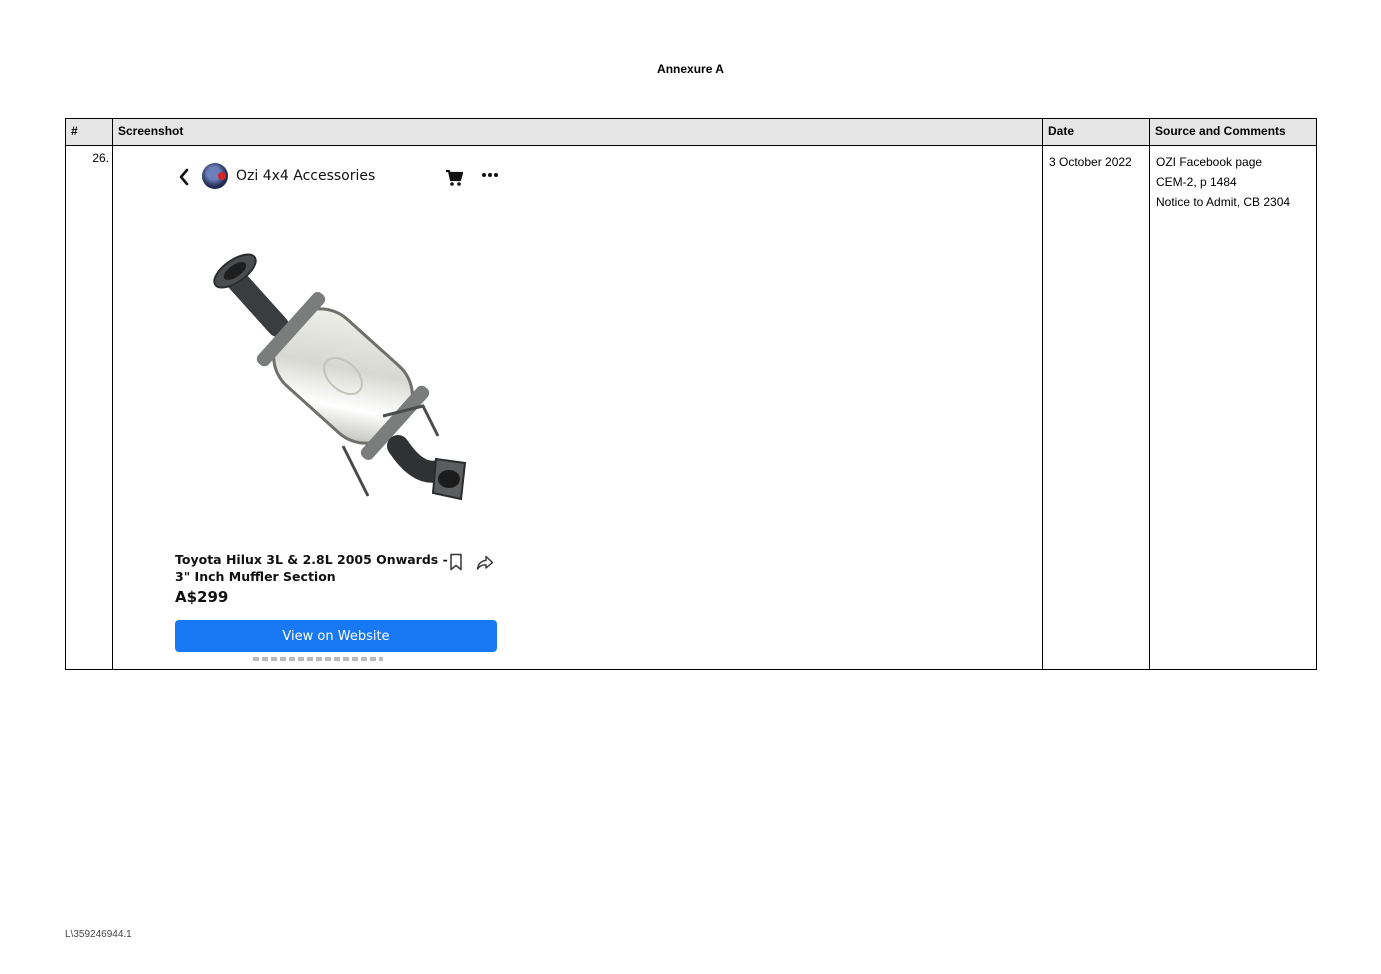 The height and width of the screenshot is (974, 1381). What do you see at coordinates (456, 562) in the screenshot?
I see `save-icon` at bounding box center [456, 562].